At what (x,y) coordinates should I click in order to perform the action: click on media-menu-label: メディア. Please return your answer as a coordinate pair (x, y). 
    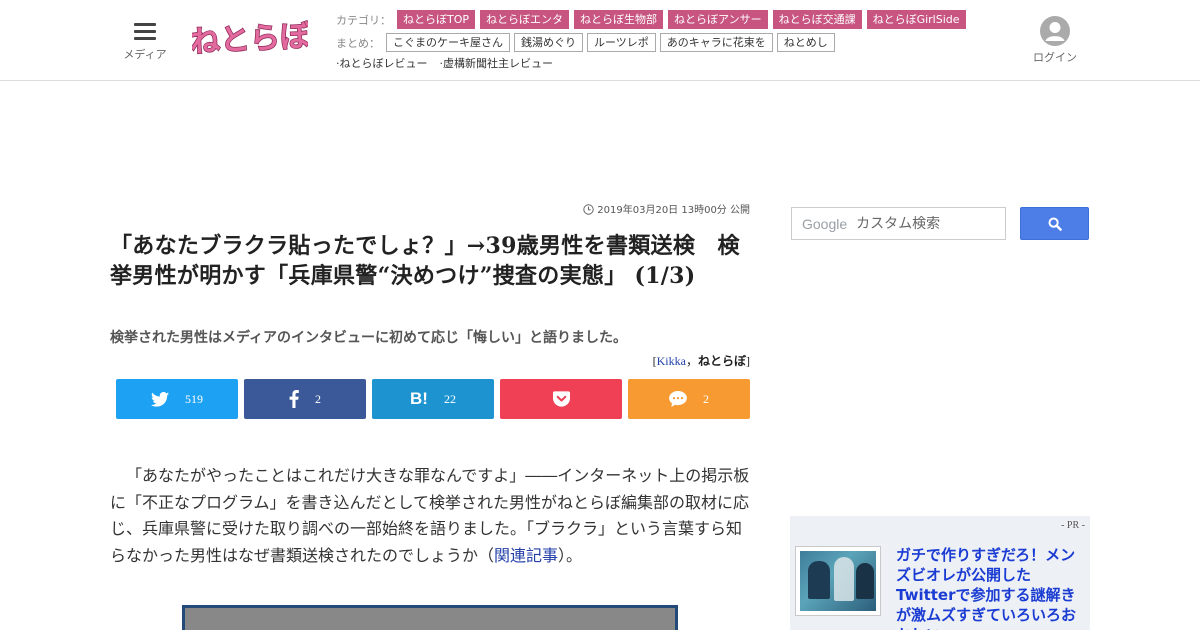
    Looking at the image, I should click on (145, 54).